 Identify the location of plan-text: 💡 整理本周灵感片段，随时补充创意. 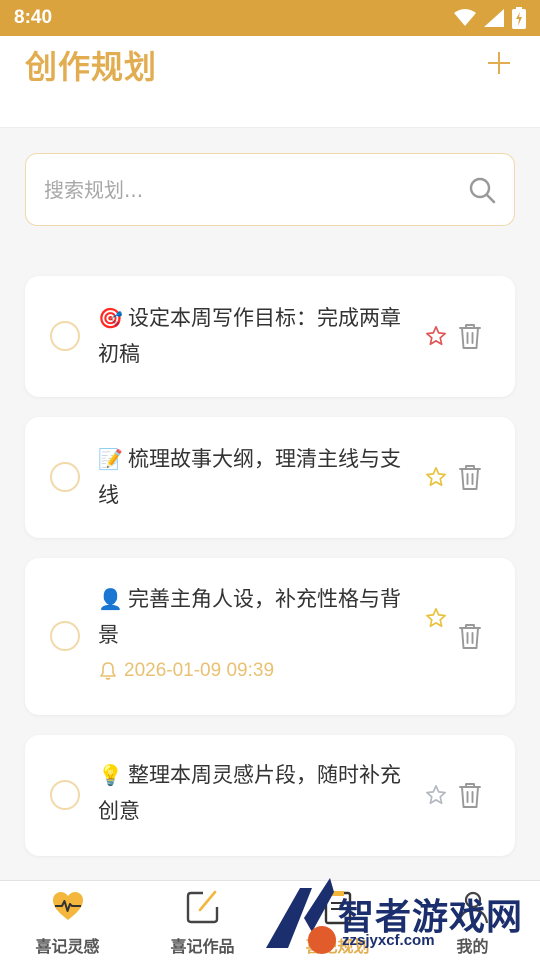
(253, 793).